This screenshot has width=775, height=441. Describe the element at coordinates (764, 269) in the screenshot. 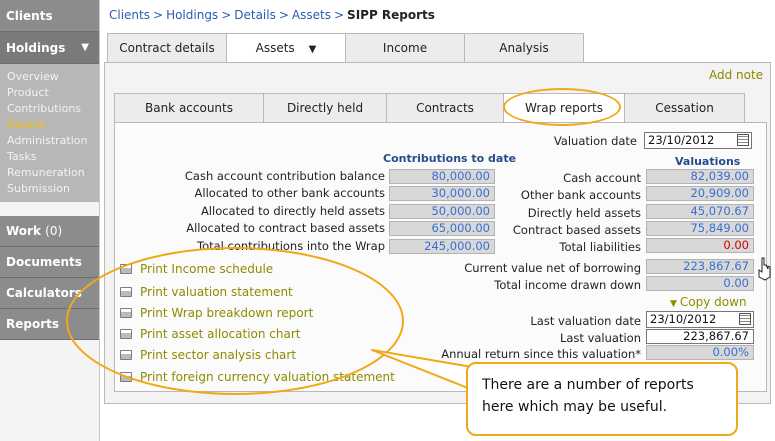

I see `mouse-cursor-icon` at that location.